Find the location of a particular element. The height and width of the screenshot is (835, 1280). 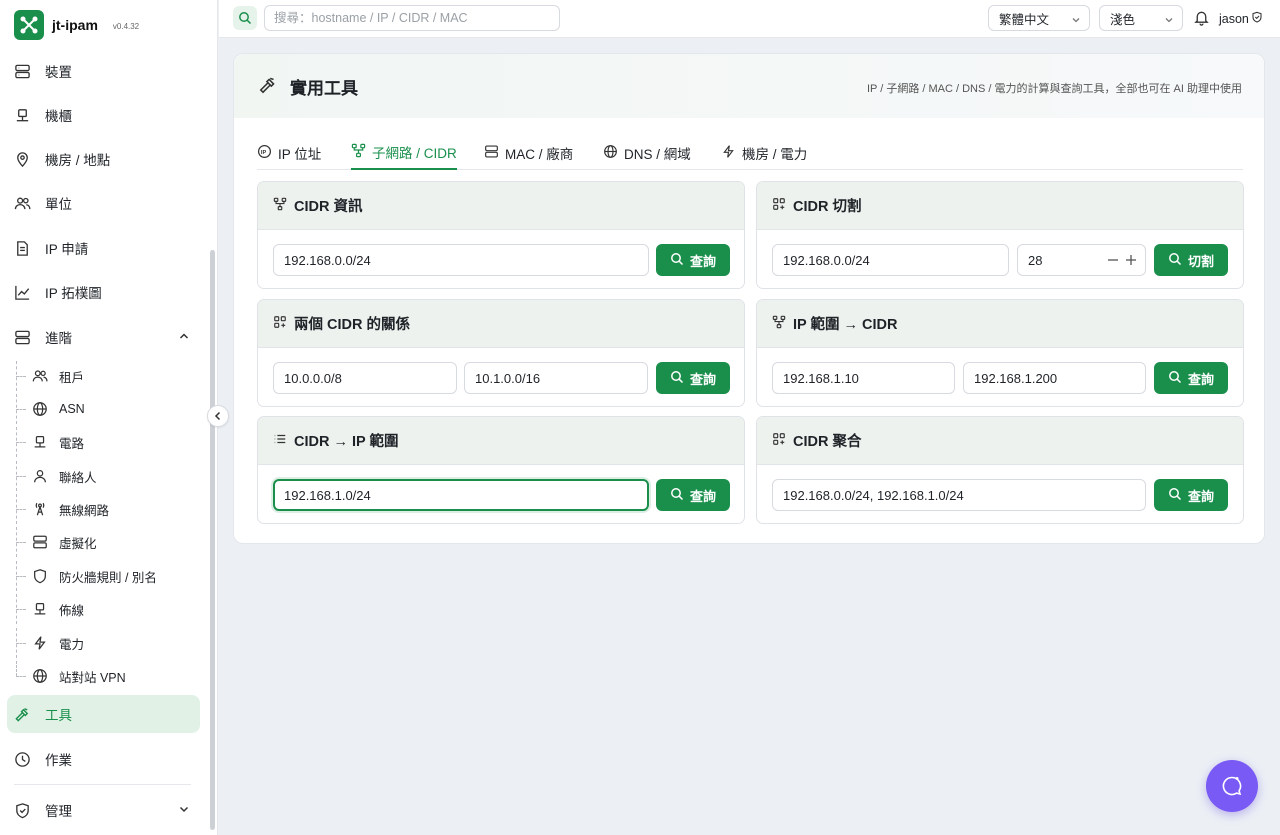

tool-title: CIDR 聚合 is located at coordinates (827, 442).